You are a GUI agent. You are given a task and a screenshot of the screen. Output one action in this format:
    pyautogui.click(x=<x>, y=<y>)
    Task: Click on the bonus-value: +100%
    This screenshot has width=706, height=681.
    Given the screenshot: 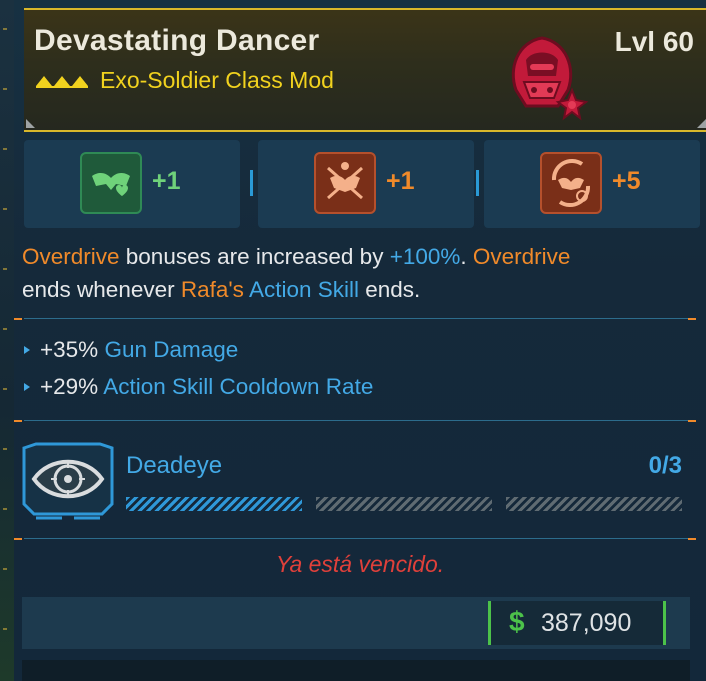 What is the action you would take?
    pyautogui.click(x=425, y=256)
    